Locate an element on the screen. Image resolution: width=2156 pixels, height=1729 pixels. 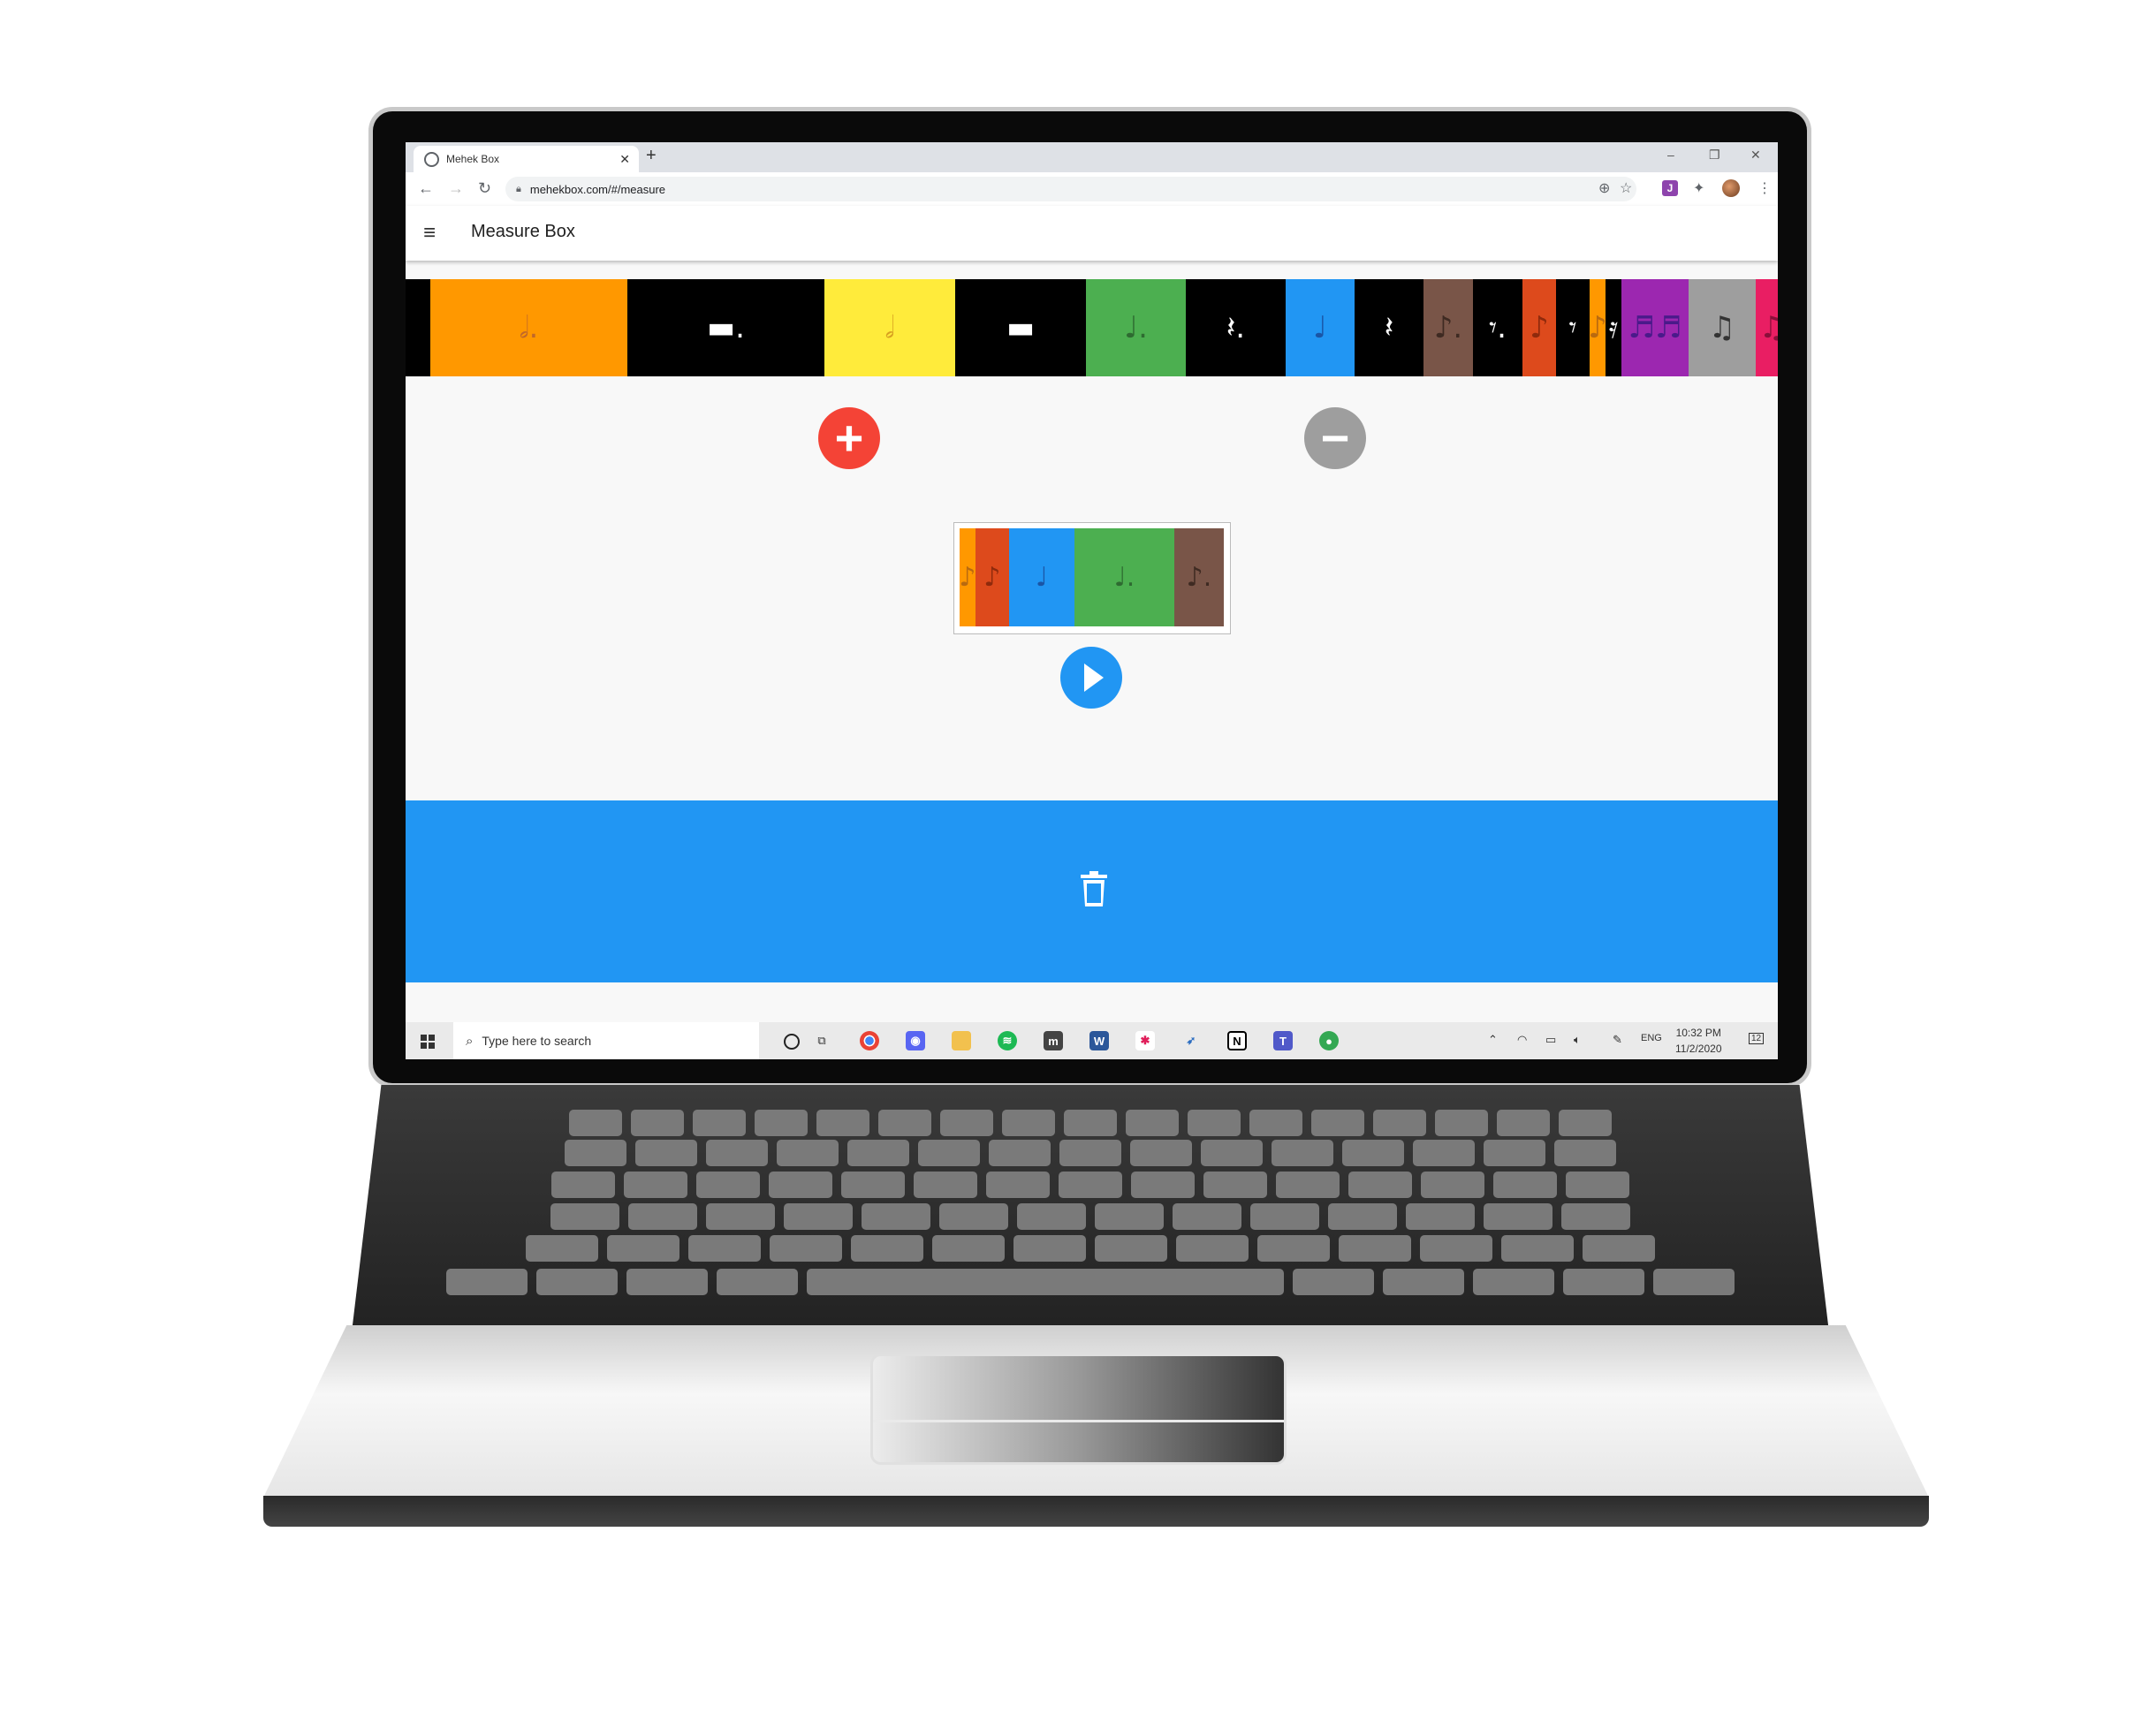
clock: 10:32 PM 11/2/2020 is located at coordinates (1698, 1041).